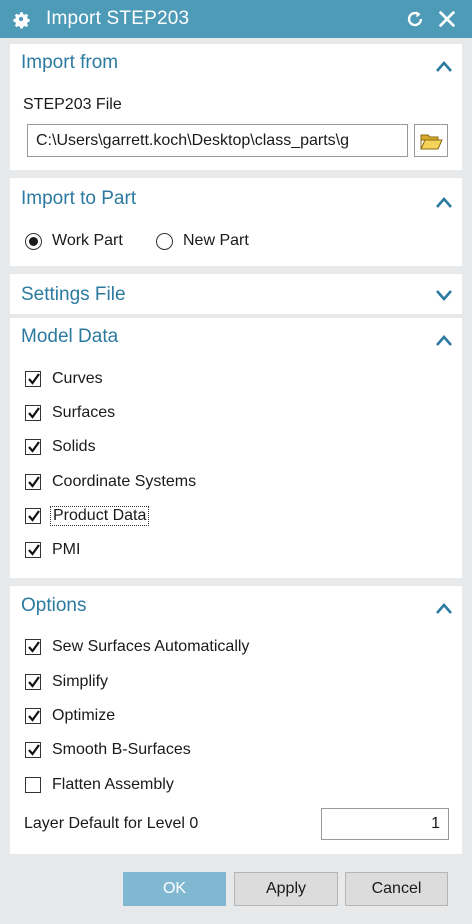  What do you see at coordinates (124, 481) in the screenshot?
I see `coordinate-systems-label: Coordinate Systems` at bounding box center [124, 481].